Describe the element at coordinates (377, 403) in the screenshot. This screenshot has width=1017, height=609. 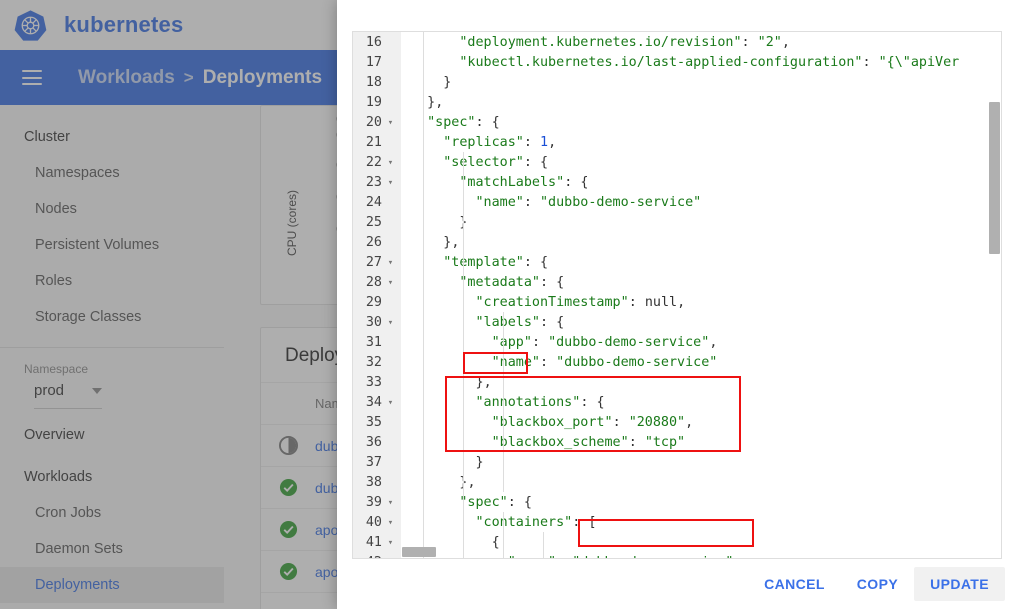
I see `editor-line-number: 34 ▾` at that location.